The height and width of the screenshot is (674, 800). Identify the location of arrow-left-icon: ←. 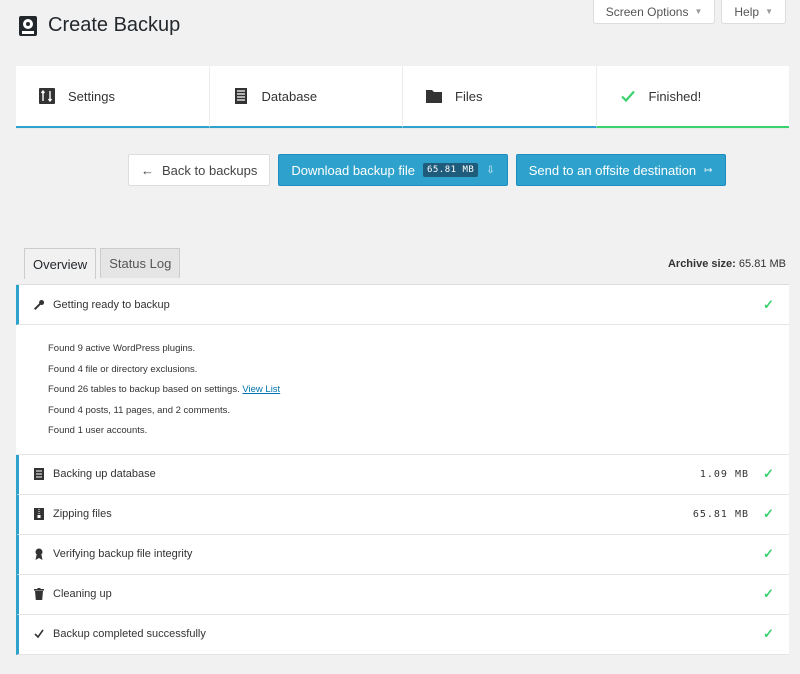
(147, 170).